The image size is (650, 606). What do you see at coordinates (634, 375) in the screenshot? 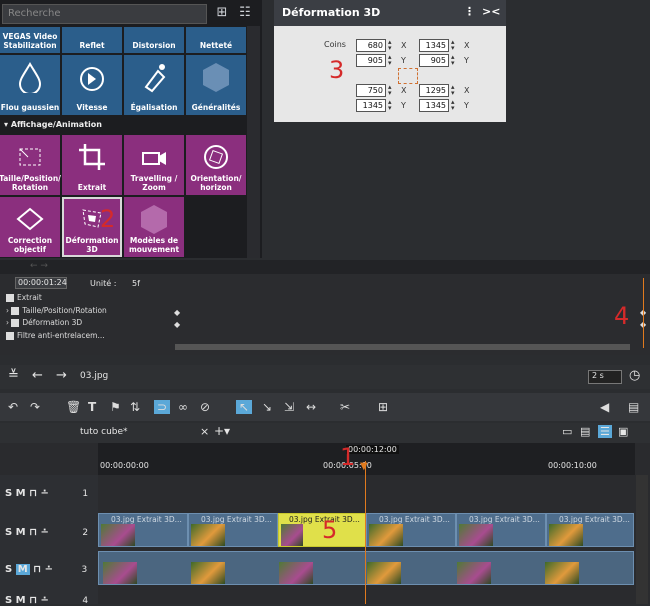
I see `clock-icon: ◷` at bounding box center [634, 375].